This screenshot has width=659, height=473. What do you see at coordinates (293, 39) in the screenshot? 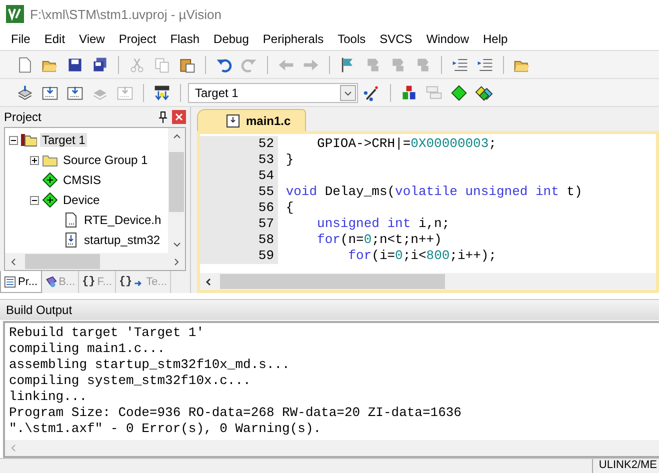
I see `menu-item: Peripherals` at bounding box center [293, 39].